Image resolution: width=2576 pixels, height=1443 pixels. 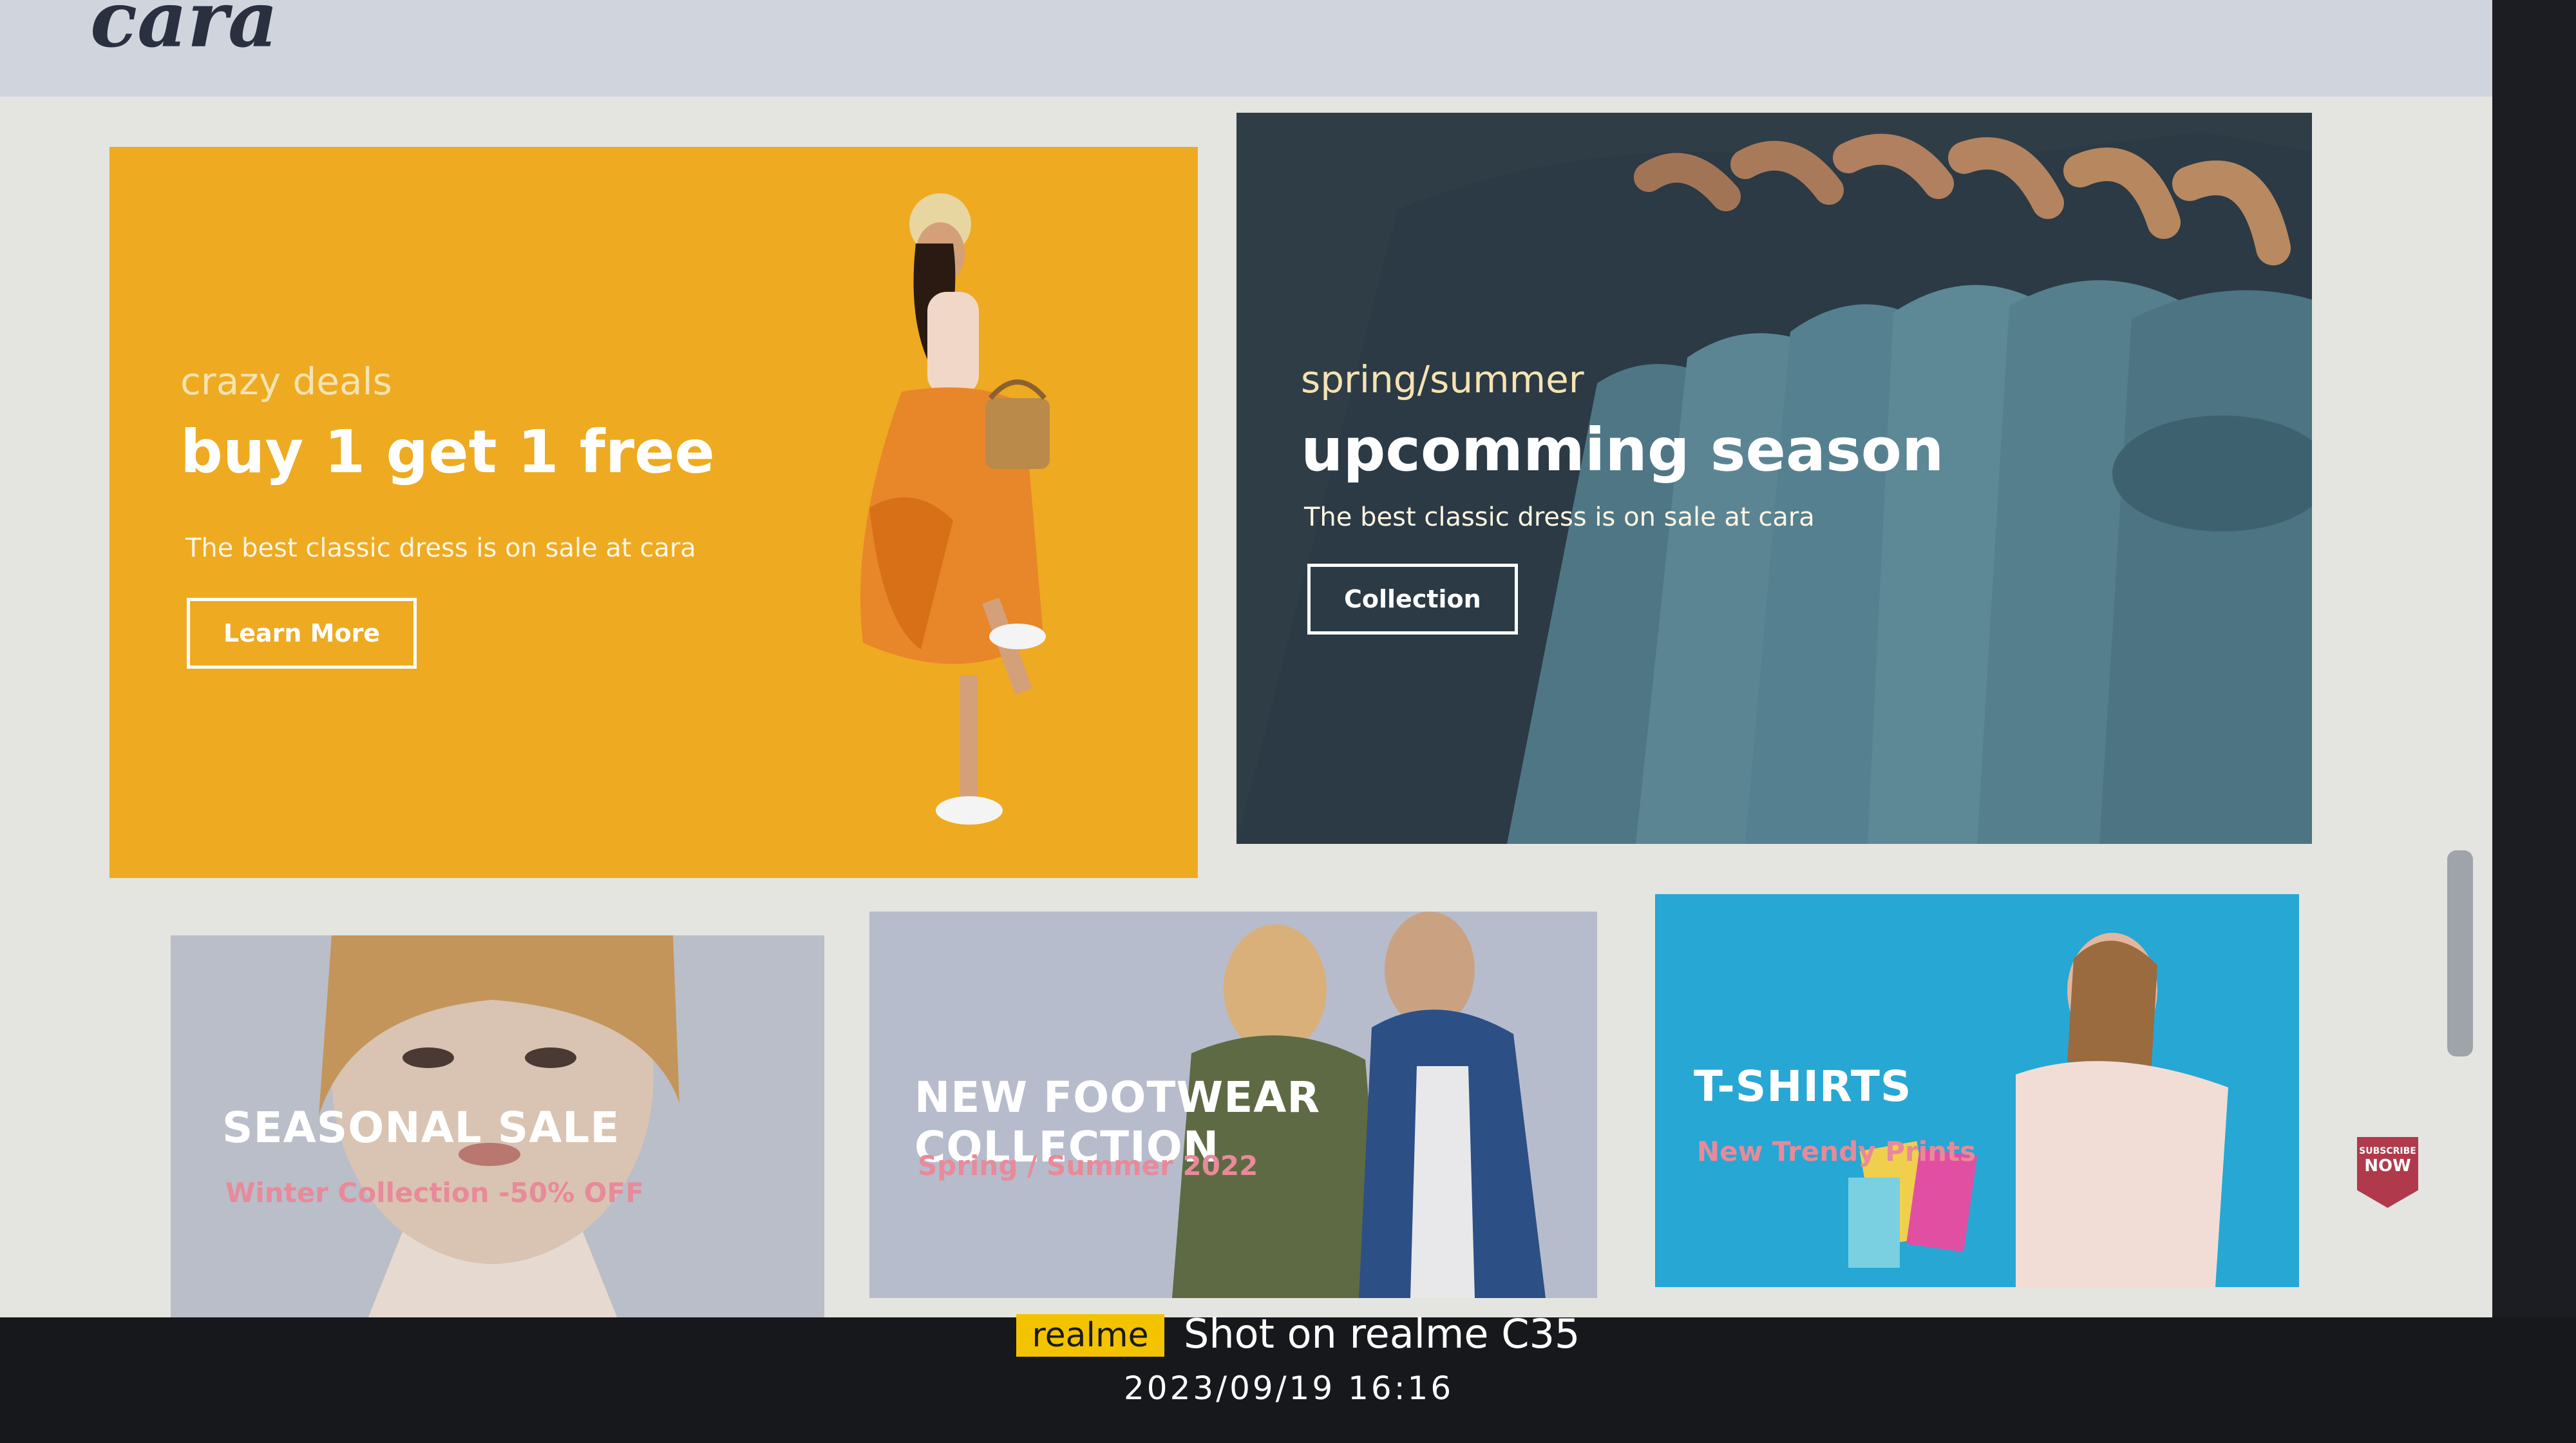 I want to click on card-title: SEASONAL SALE, so click(x=421, y=1127).